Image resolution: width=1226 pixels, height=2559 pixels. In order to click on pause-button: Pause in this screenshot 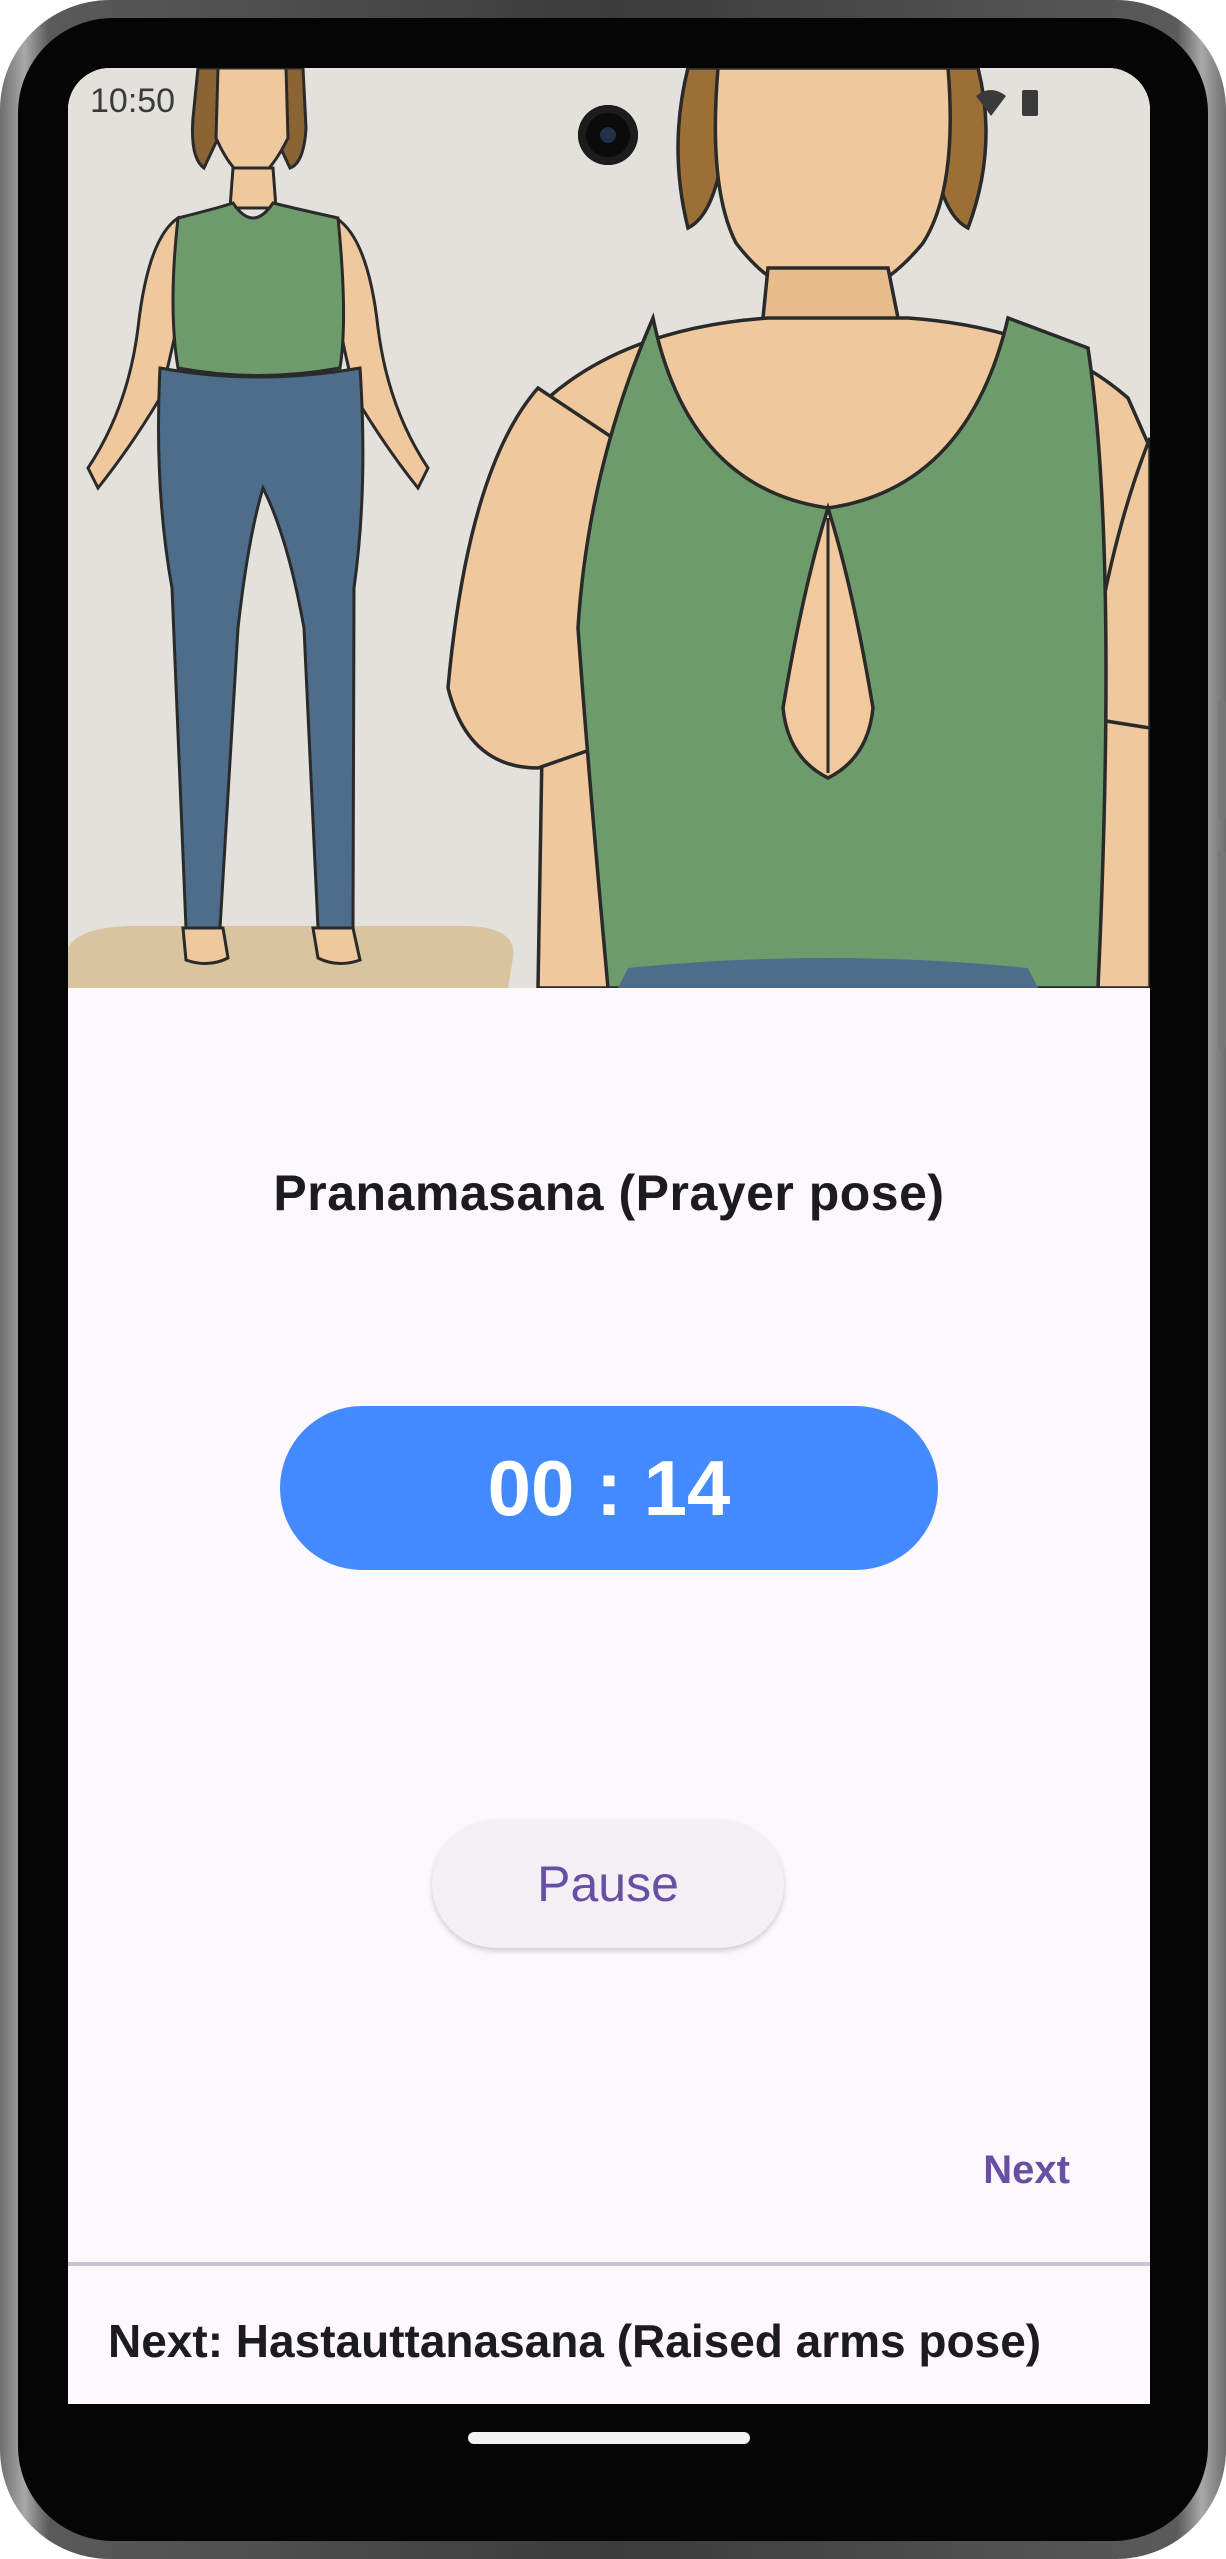, I will do `click(608, 1884)`.